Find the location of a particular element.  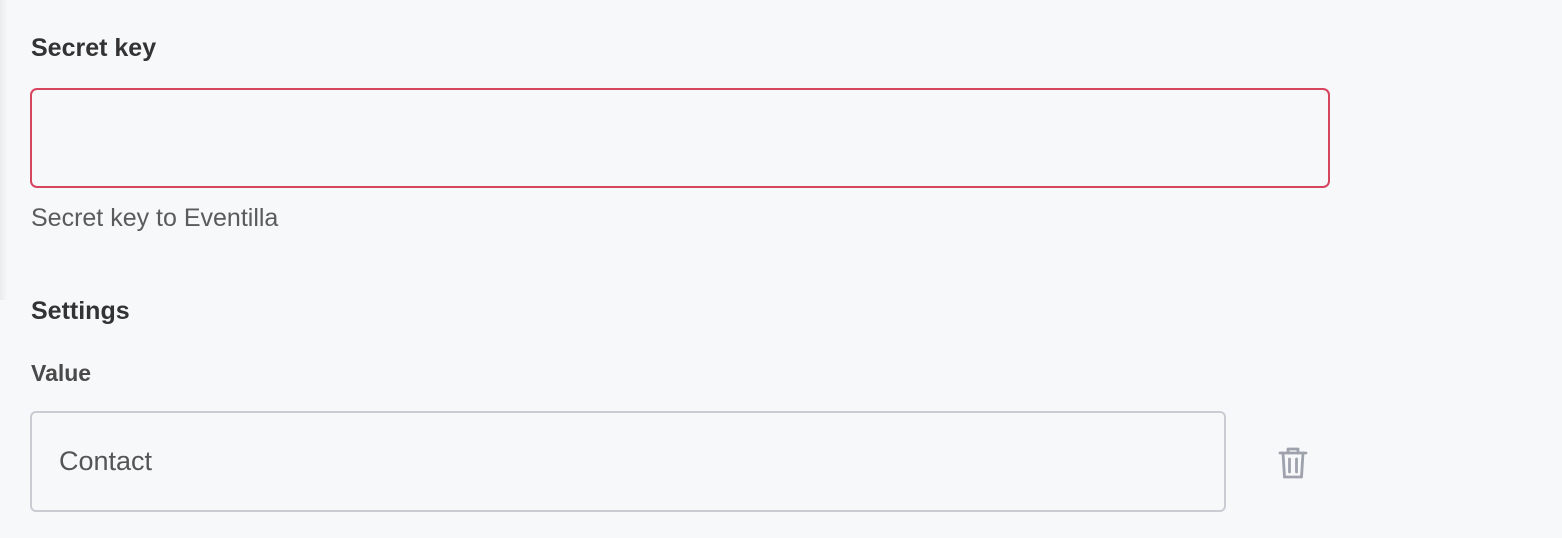

trash-icon is located at coordinates (1293, 463).